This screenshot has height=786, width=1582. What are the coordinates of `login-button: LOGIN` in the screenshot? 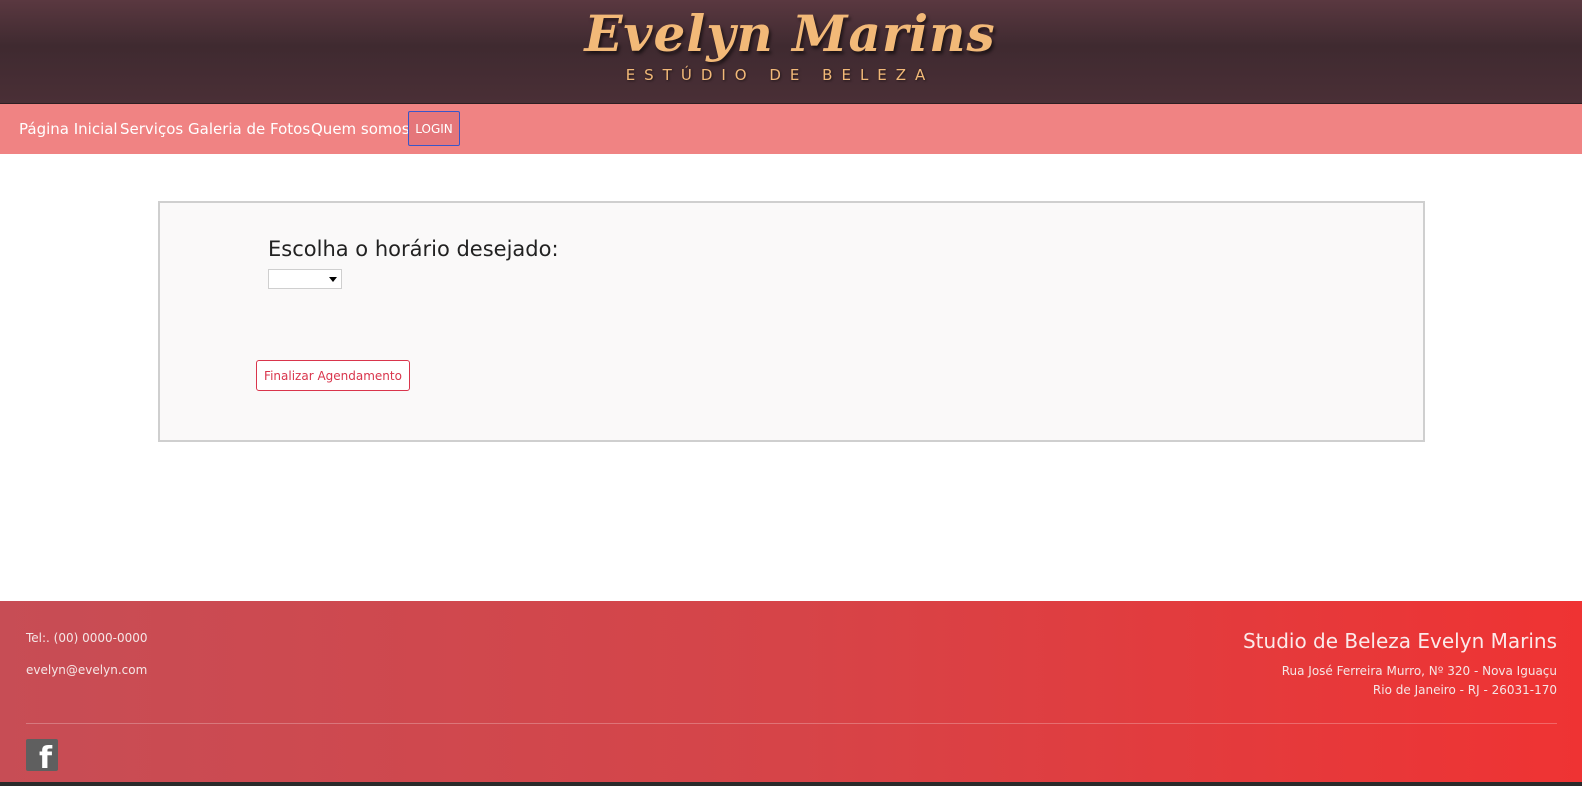 It's located at (434, 128).